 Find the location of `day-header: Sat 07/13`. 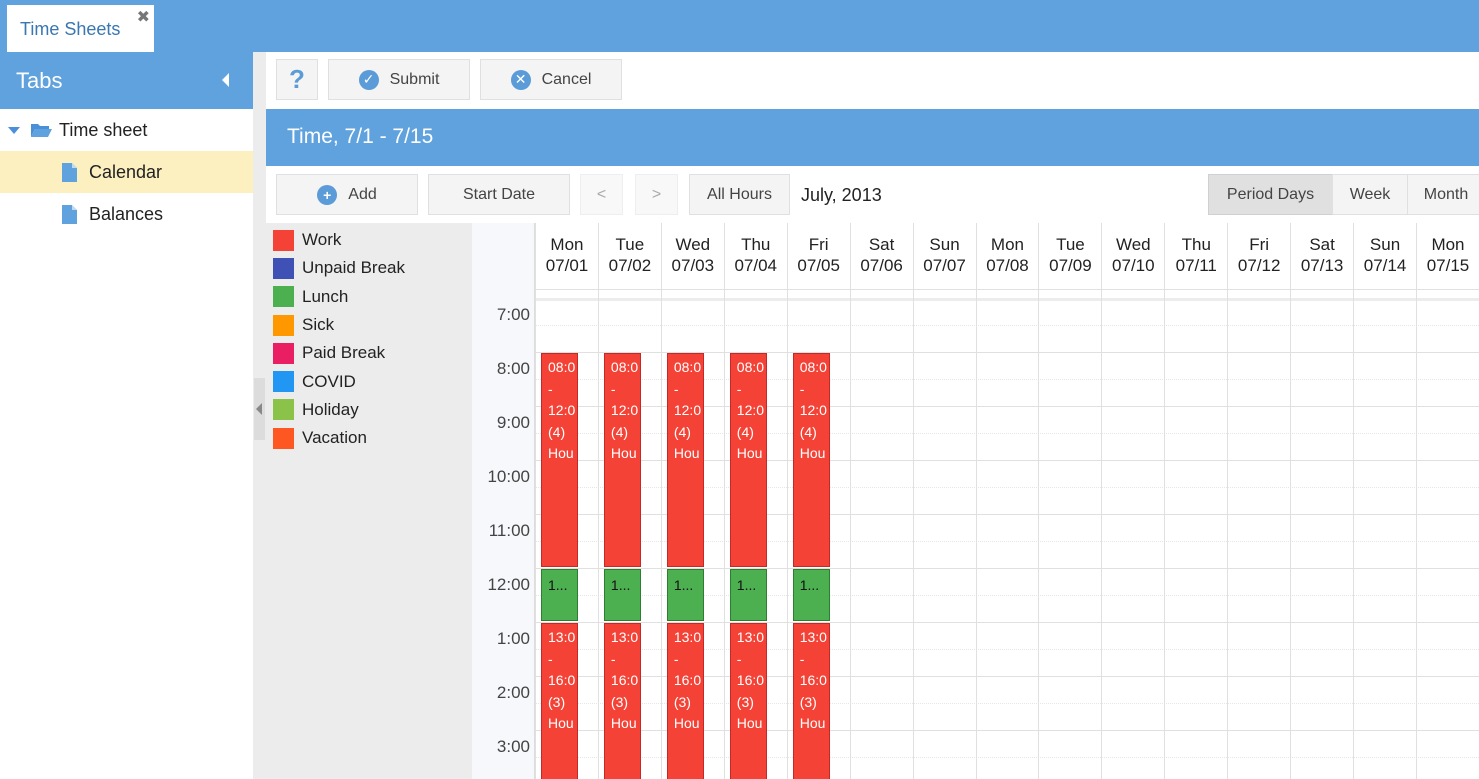

day-header: Sat 07/13 is located at coordinates (1321, 256).